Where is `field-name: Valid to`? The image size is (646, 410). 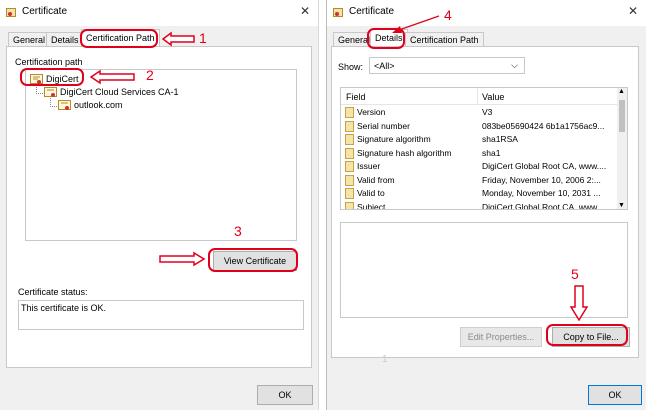 field-name: Valid to is located at coordinates (371, 193).